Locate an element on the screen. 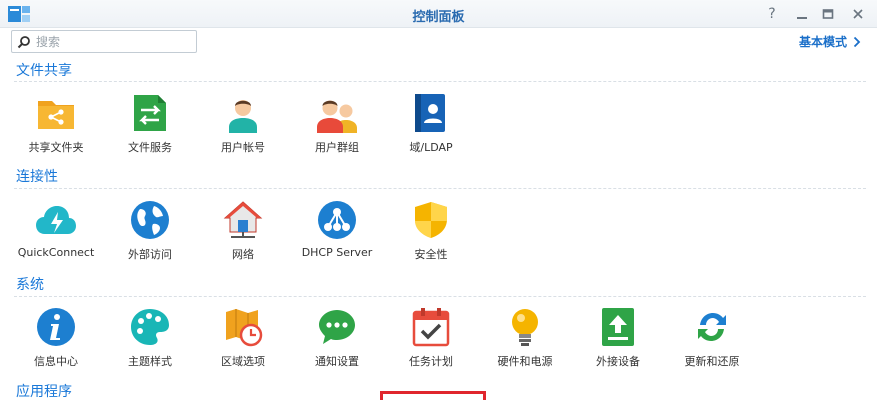 The image size is (877, 400). item-shared-folder: 共享文件夹 is located at coordinates (56, 129).